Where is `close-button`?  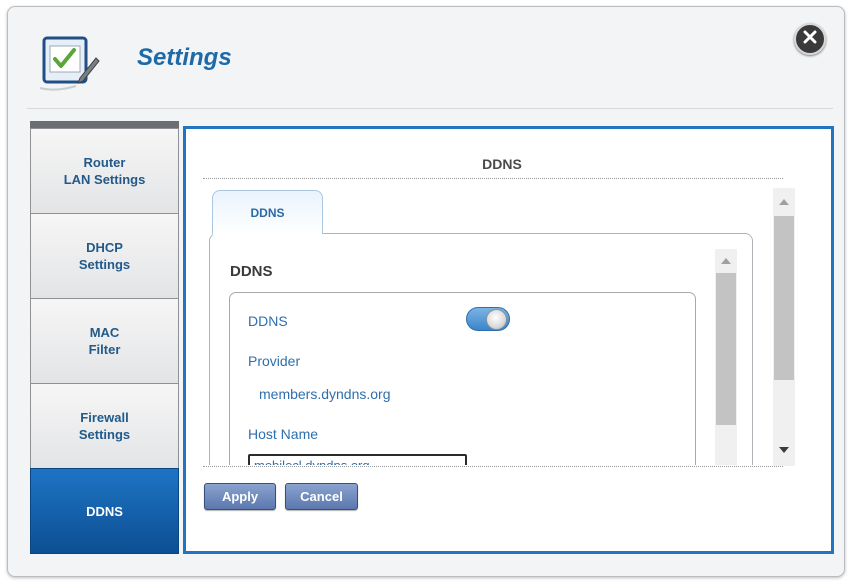 close-button is located at coordinates (810, 39).